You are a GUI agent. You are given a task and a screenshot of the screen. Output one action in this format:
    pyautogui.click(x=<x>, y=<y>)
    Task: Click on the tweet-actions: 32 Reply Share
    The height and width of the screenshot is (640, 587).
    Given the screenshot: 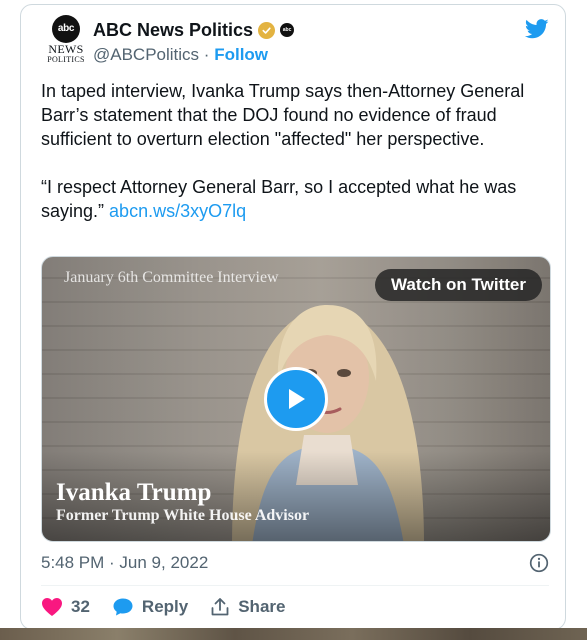 What is the action you would take?
    pyautogui.click(x=174, y=607)
    